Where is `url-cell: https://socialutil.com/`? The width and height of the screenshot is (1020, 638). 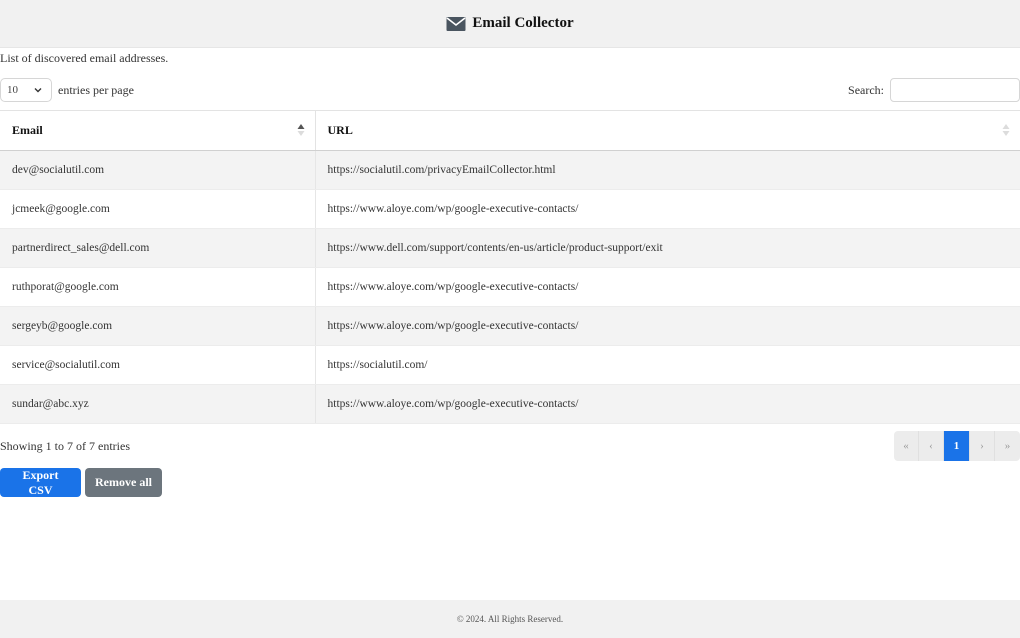 url-cell: https://socialutil.com/ is located at coordinates (667, 365).